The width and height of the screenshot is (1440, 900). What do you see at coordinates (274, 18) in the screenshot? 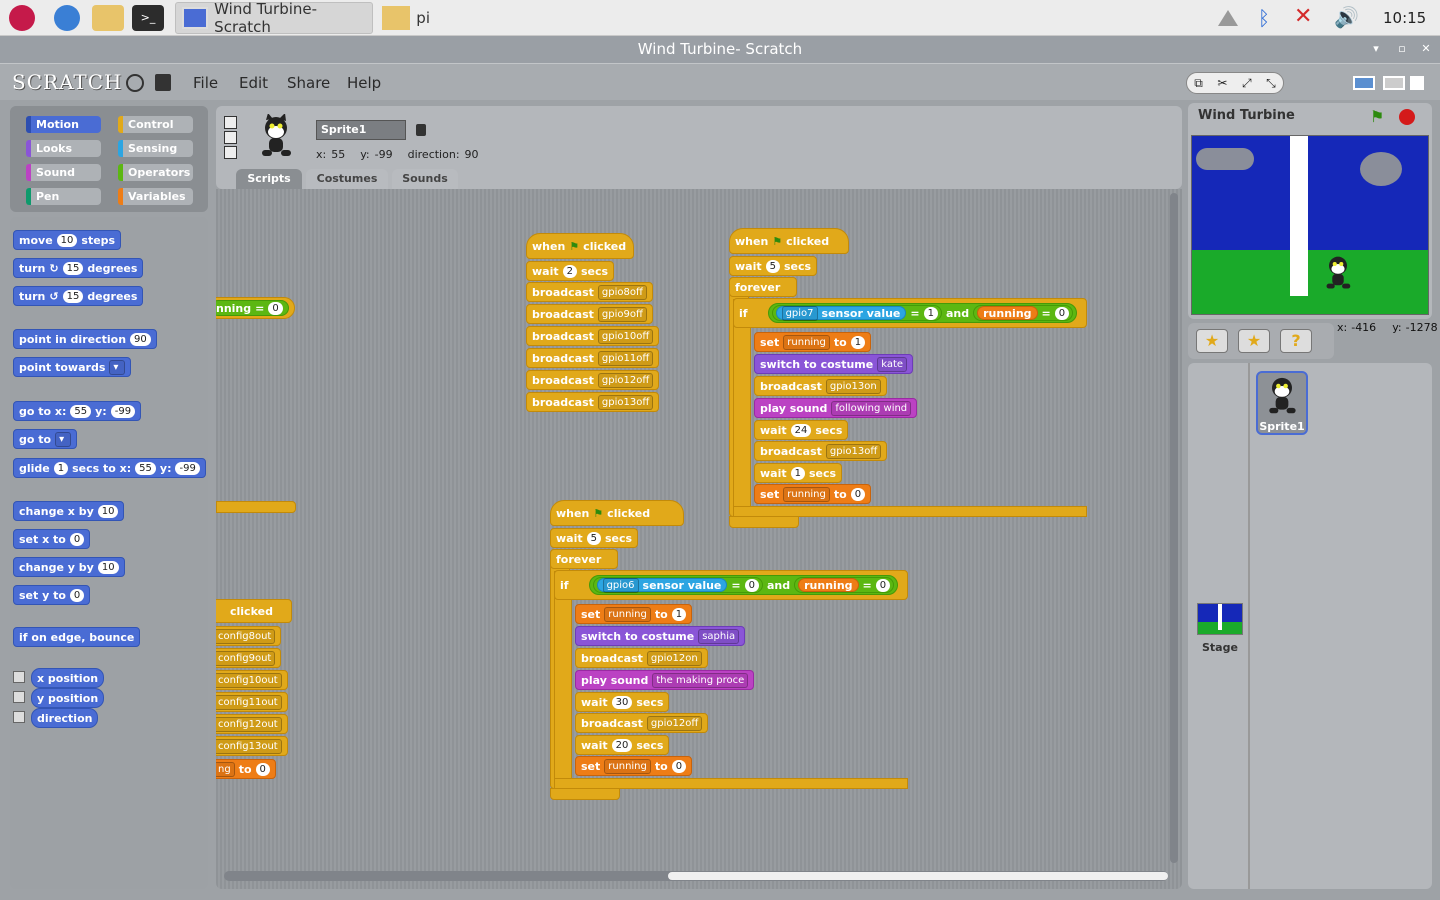
I see `taskbar-task-scratch: Wind Turbine- Scratch` at bounding box center [274, 18].